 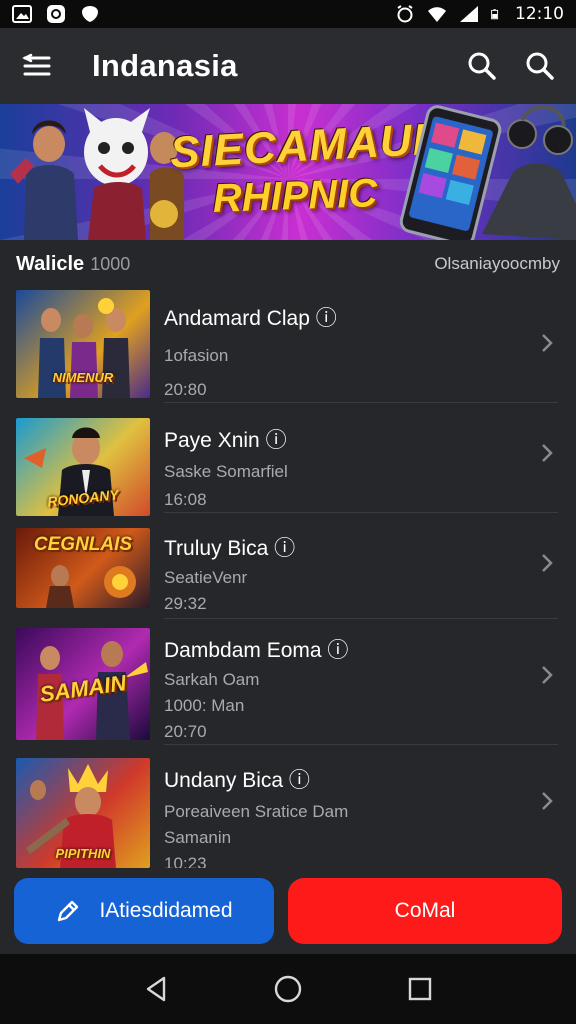 I want to click on pencil-icon, so click(x=68, y=911).